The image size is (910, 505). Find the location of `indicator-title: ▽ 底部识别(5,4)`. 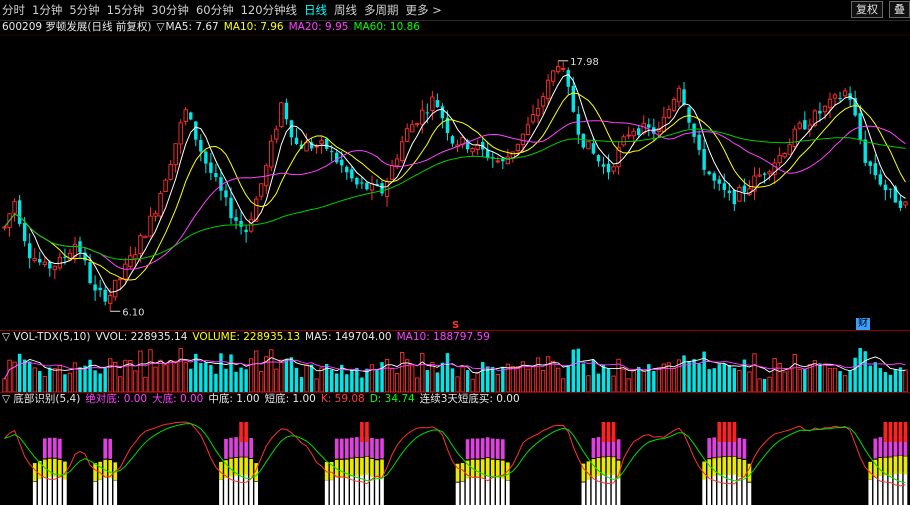

indicator-title: ▽ 底部识别(5,4) is located at coordinates (41, 399).